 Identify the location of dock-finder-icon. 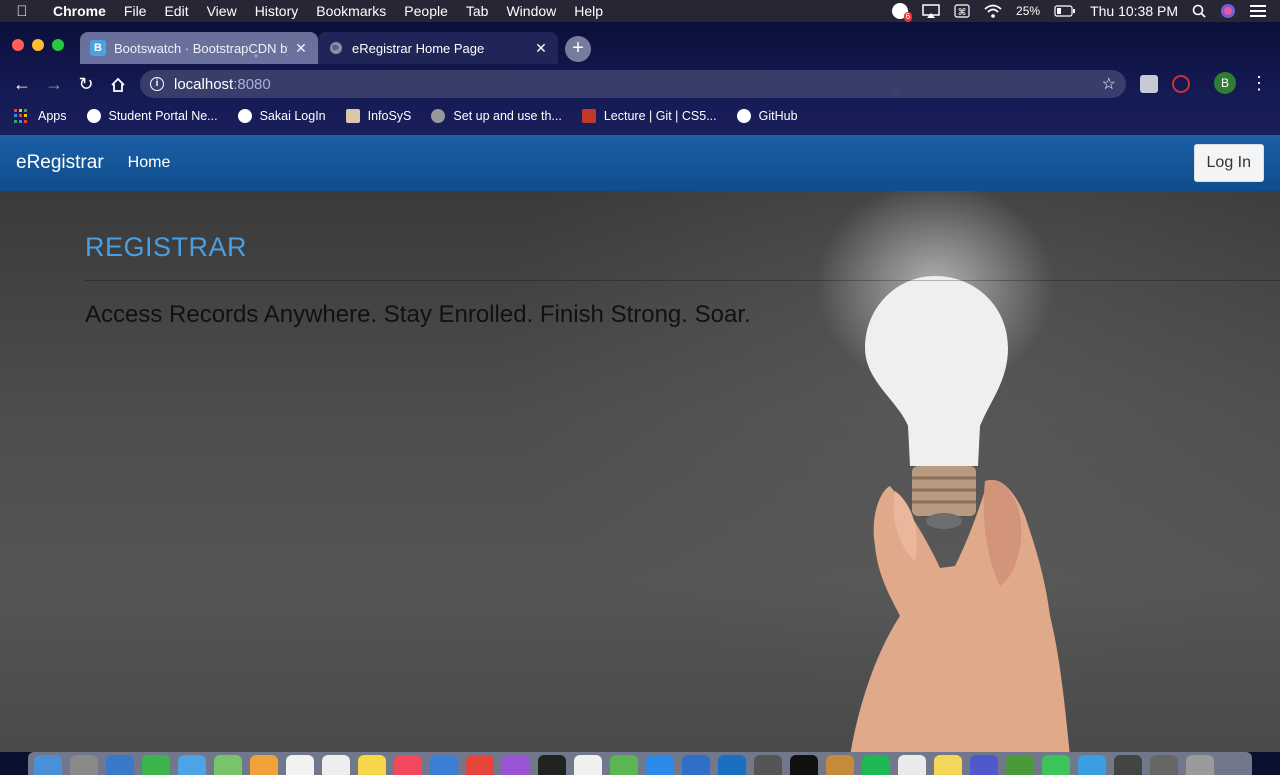
(48, 765).